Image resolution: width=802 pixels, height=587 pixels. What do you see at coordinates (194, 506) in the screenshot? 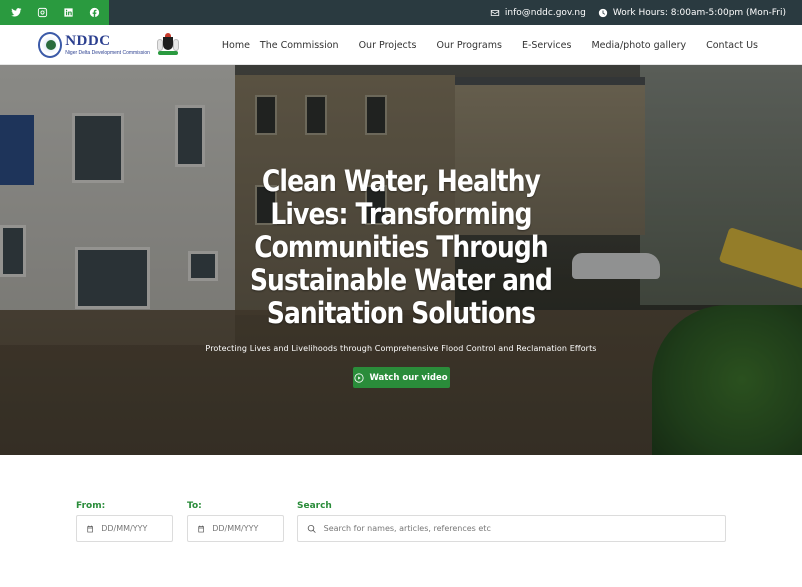
I see `to-label: To:` at bounding box center [194, 506].